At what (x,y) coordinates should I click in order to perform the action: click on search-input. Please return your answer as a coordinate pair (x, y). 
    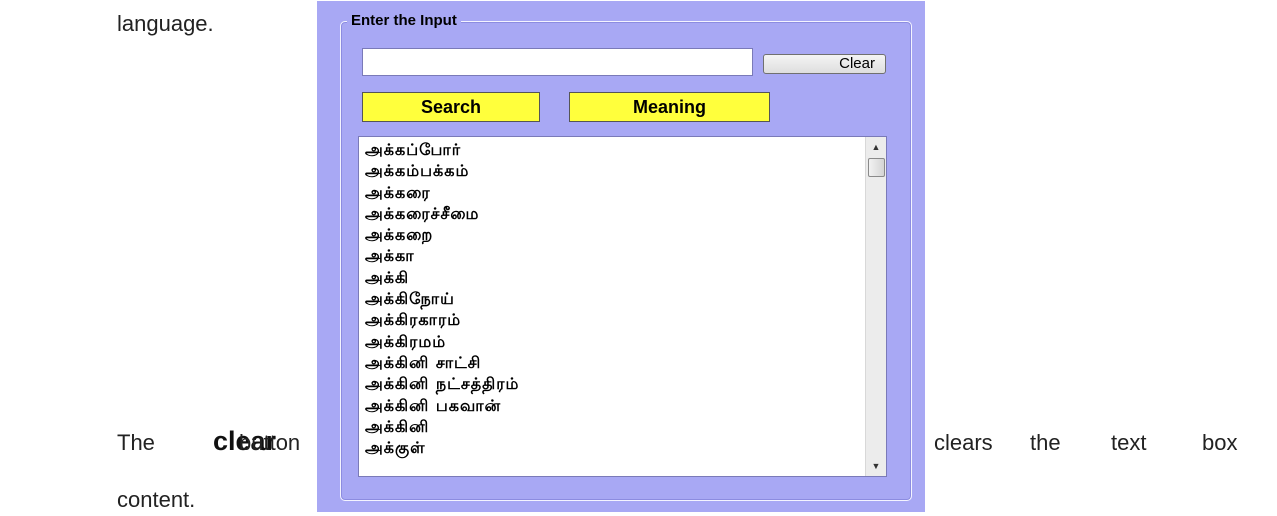
    Looking at the image, I should click on (557, 62).